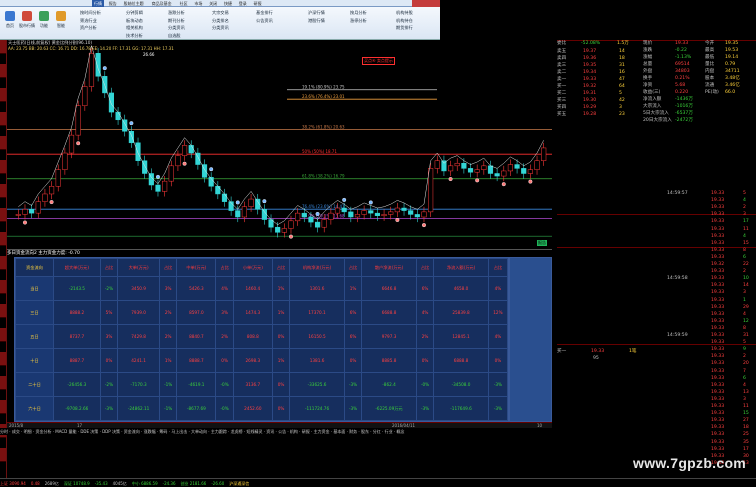 The height and width of the screenshot is (487, 756). Describe the element at coordinates (44, 23) in the screenshot. I see `function-button: 功能` at that location.